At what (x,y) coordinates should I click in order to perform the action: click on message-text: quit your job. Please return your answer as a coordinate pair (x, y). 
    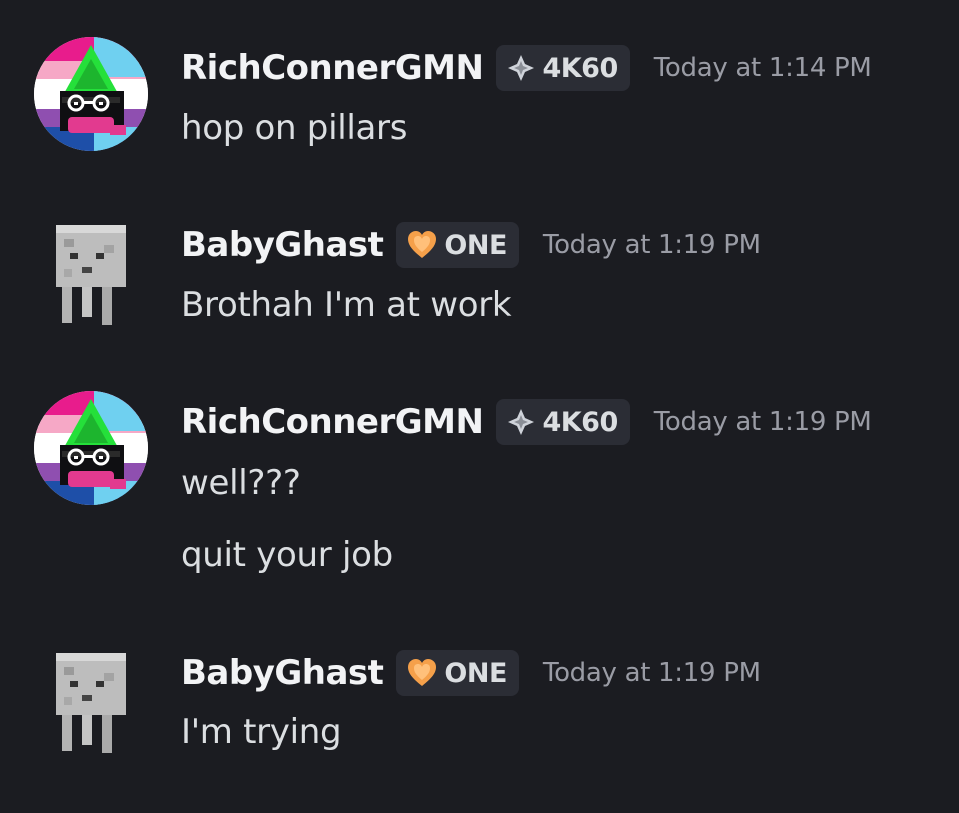
    Looking at the image, I should click on (287, 555).